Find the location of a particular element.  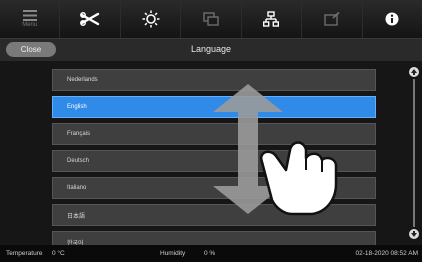

scroll-gesture-overlay is located at coordinates (275, 150).